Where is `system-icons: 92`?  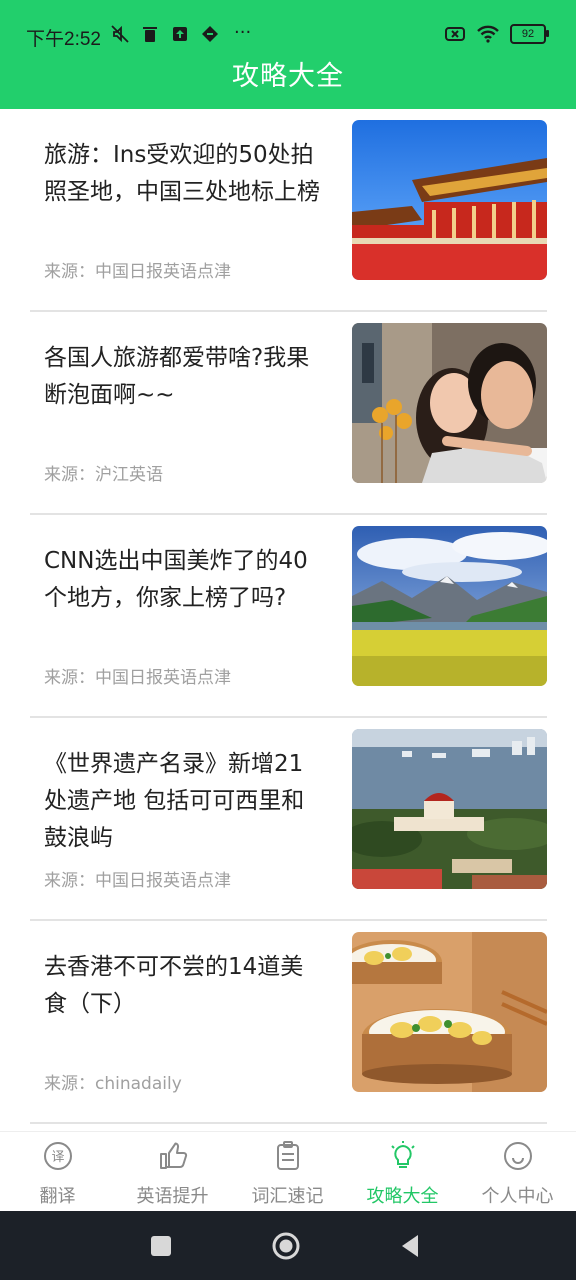 system-icons: 92 is located at coordinates (496, 34).